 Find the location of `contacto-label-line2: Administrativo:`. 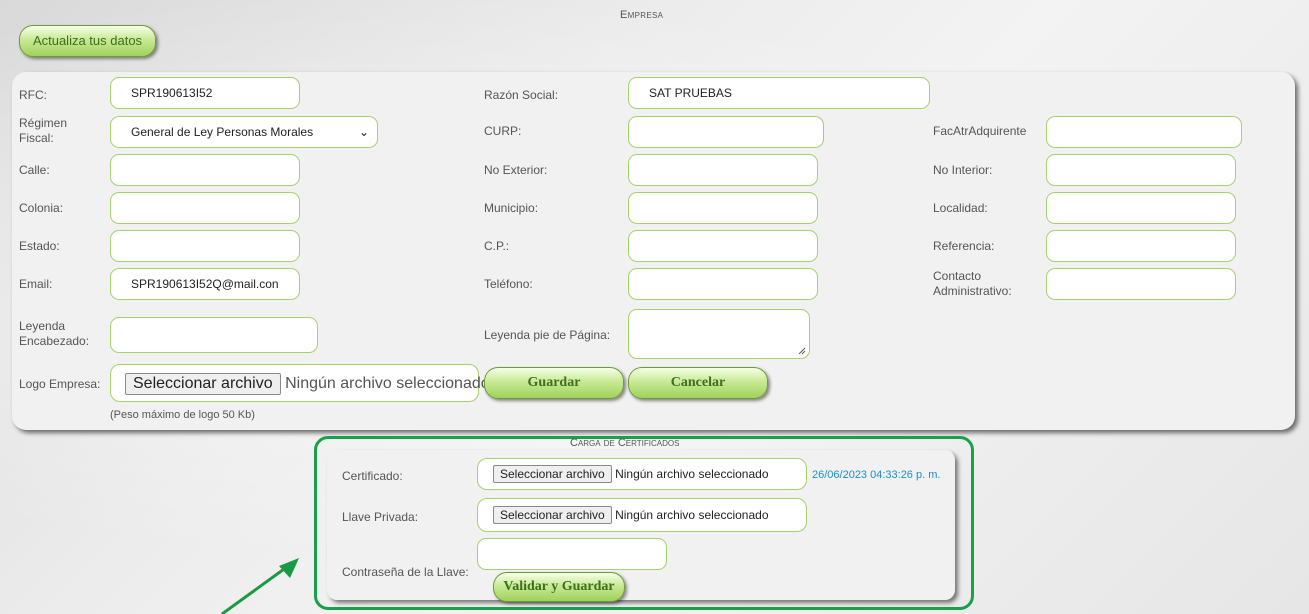

contacto-label-line2: Administrativo: is located at coordinates (972, 291).